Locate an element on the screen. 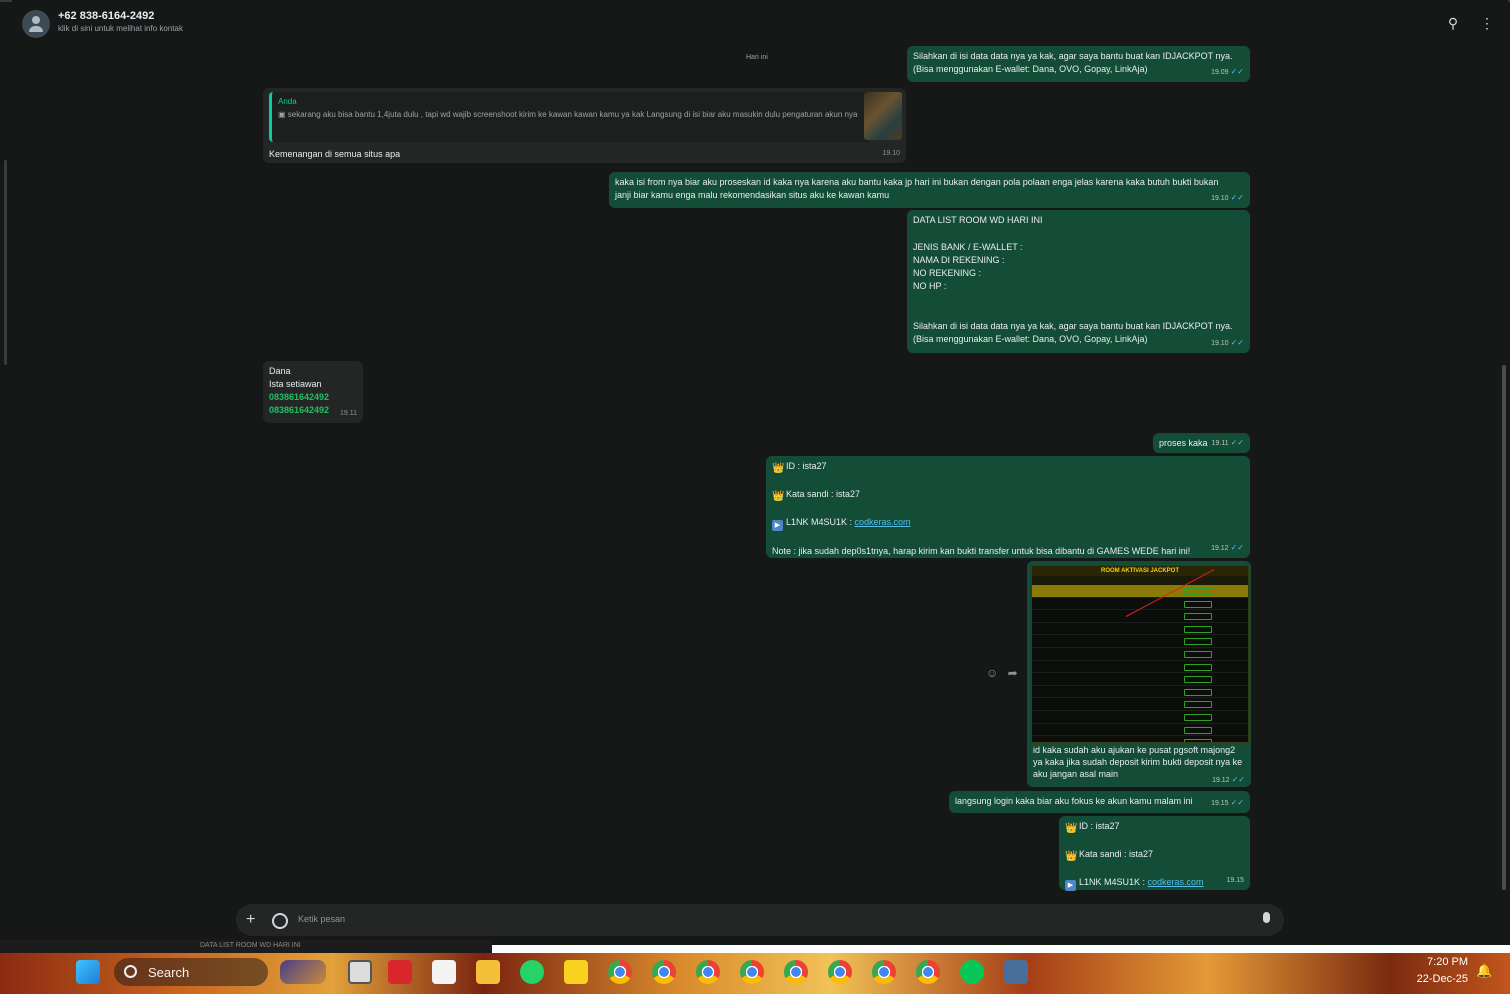 The image size is (1510, 994). avatar is located at coordinates (36, 24).